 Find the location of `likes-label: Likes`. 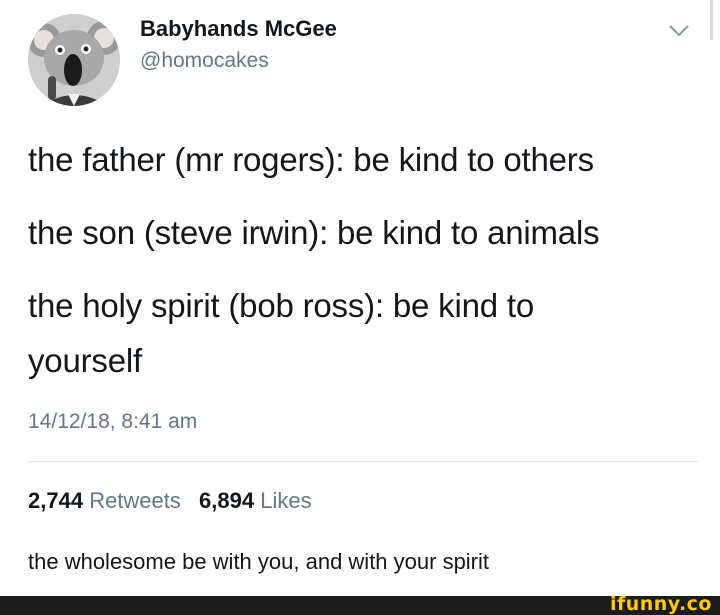

likes-label: Likes is located at coordinates (285, 500).